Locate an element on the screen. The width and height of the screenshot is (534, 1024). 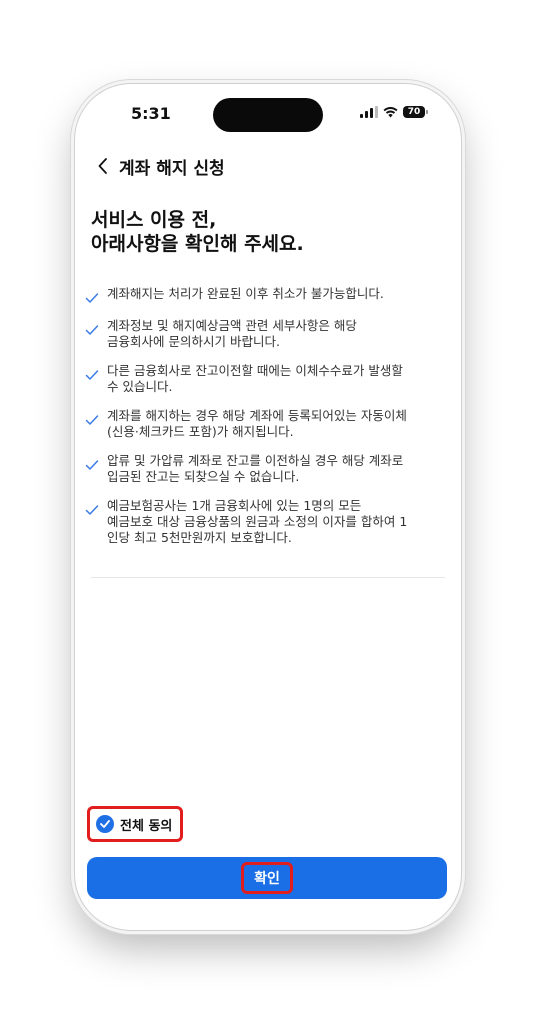
page-title: 계좌 해지 신청 is located at coordinates (172, 168).